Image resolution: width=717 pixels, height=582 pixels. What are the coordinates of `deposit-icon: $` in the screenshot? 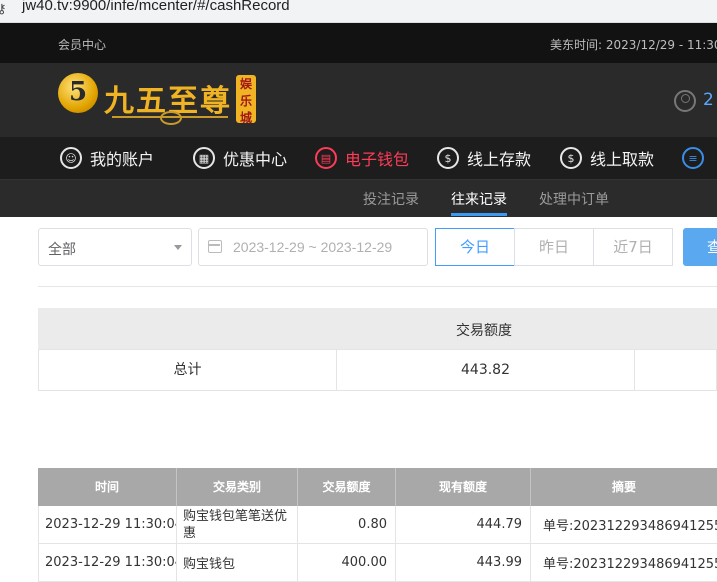 It's located at (448, 158).